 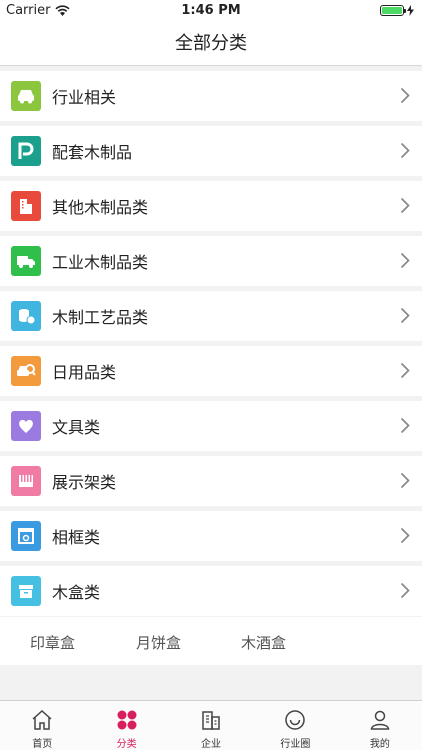 What do you see at coordinates (26, 151) in the screenshot?
I see `parking-icon` at bounding box center [26, 151].